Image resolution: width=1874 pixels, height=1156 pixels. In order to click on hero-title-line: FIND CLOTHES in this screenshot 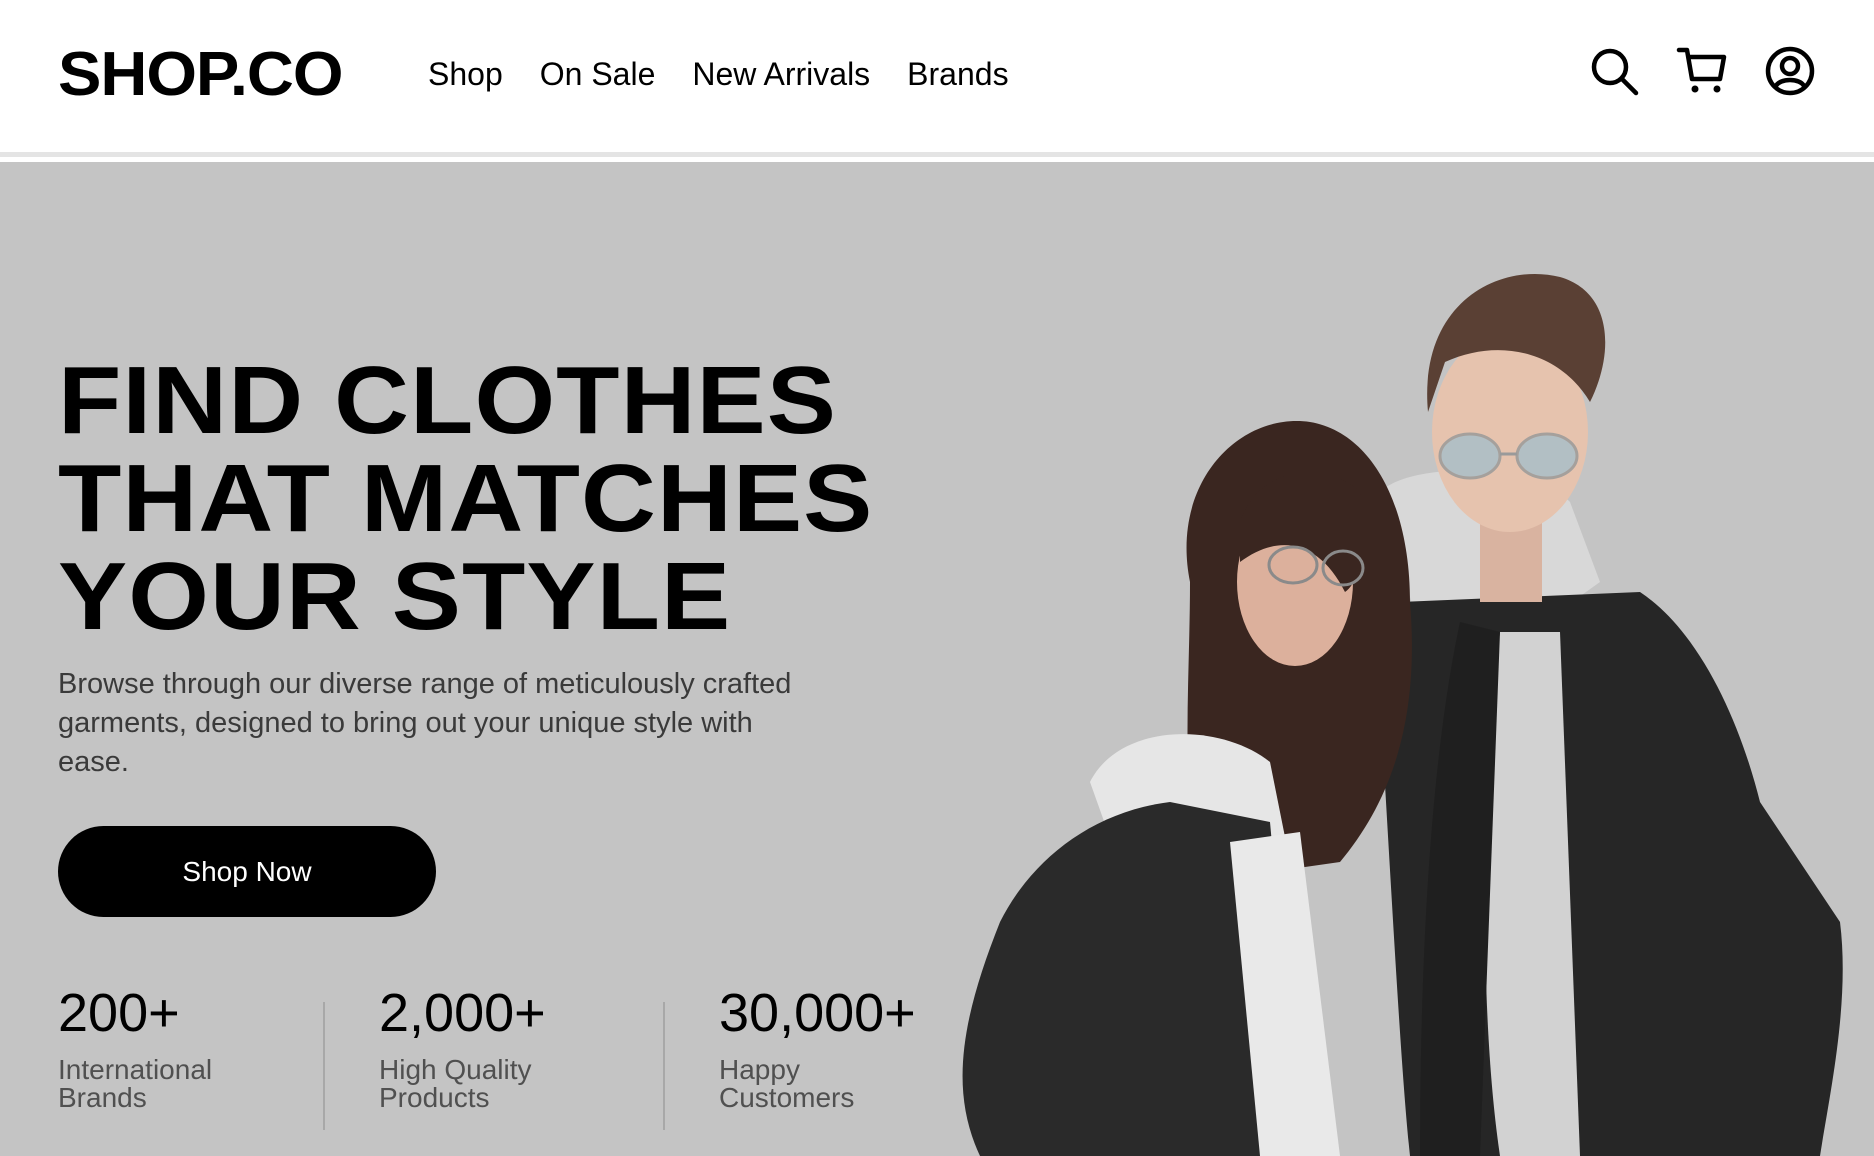, I will do `click(448, 400)`.